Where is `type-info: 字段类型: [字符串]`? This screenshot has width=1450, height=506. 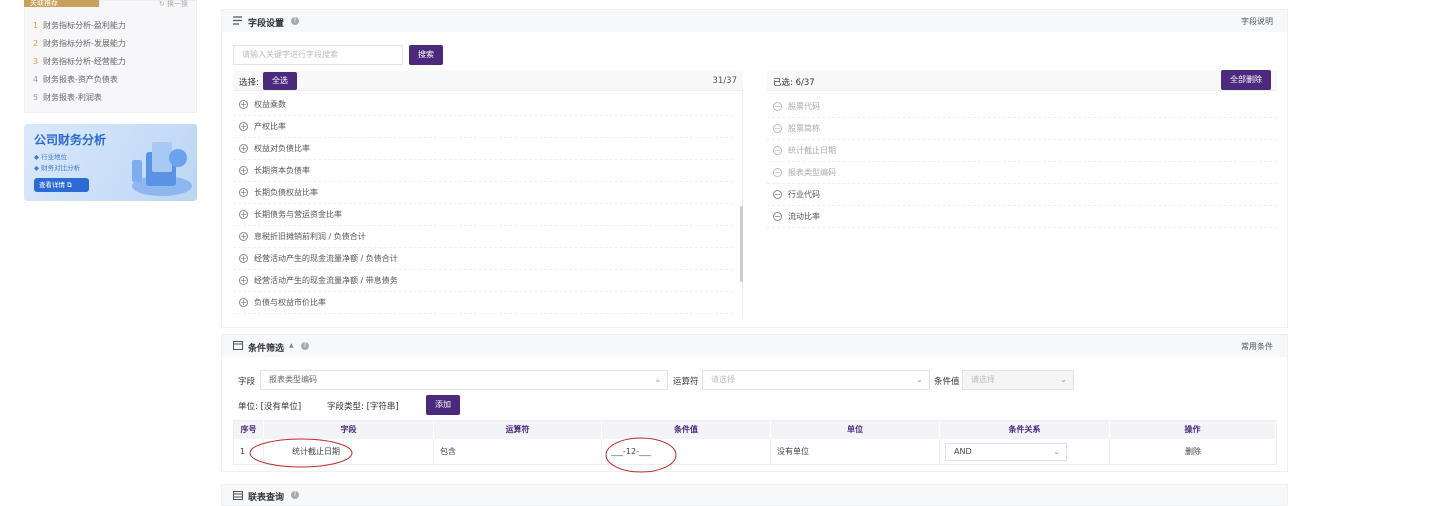 type-info: 字段类型: [字符串] is located at coordinates (363, 407).